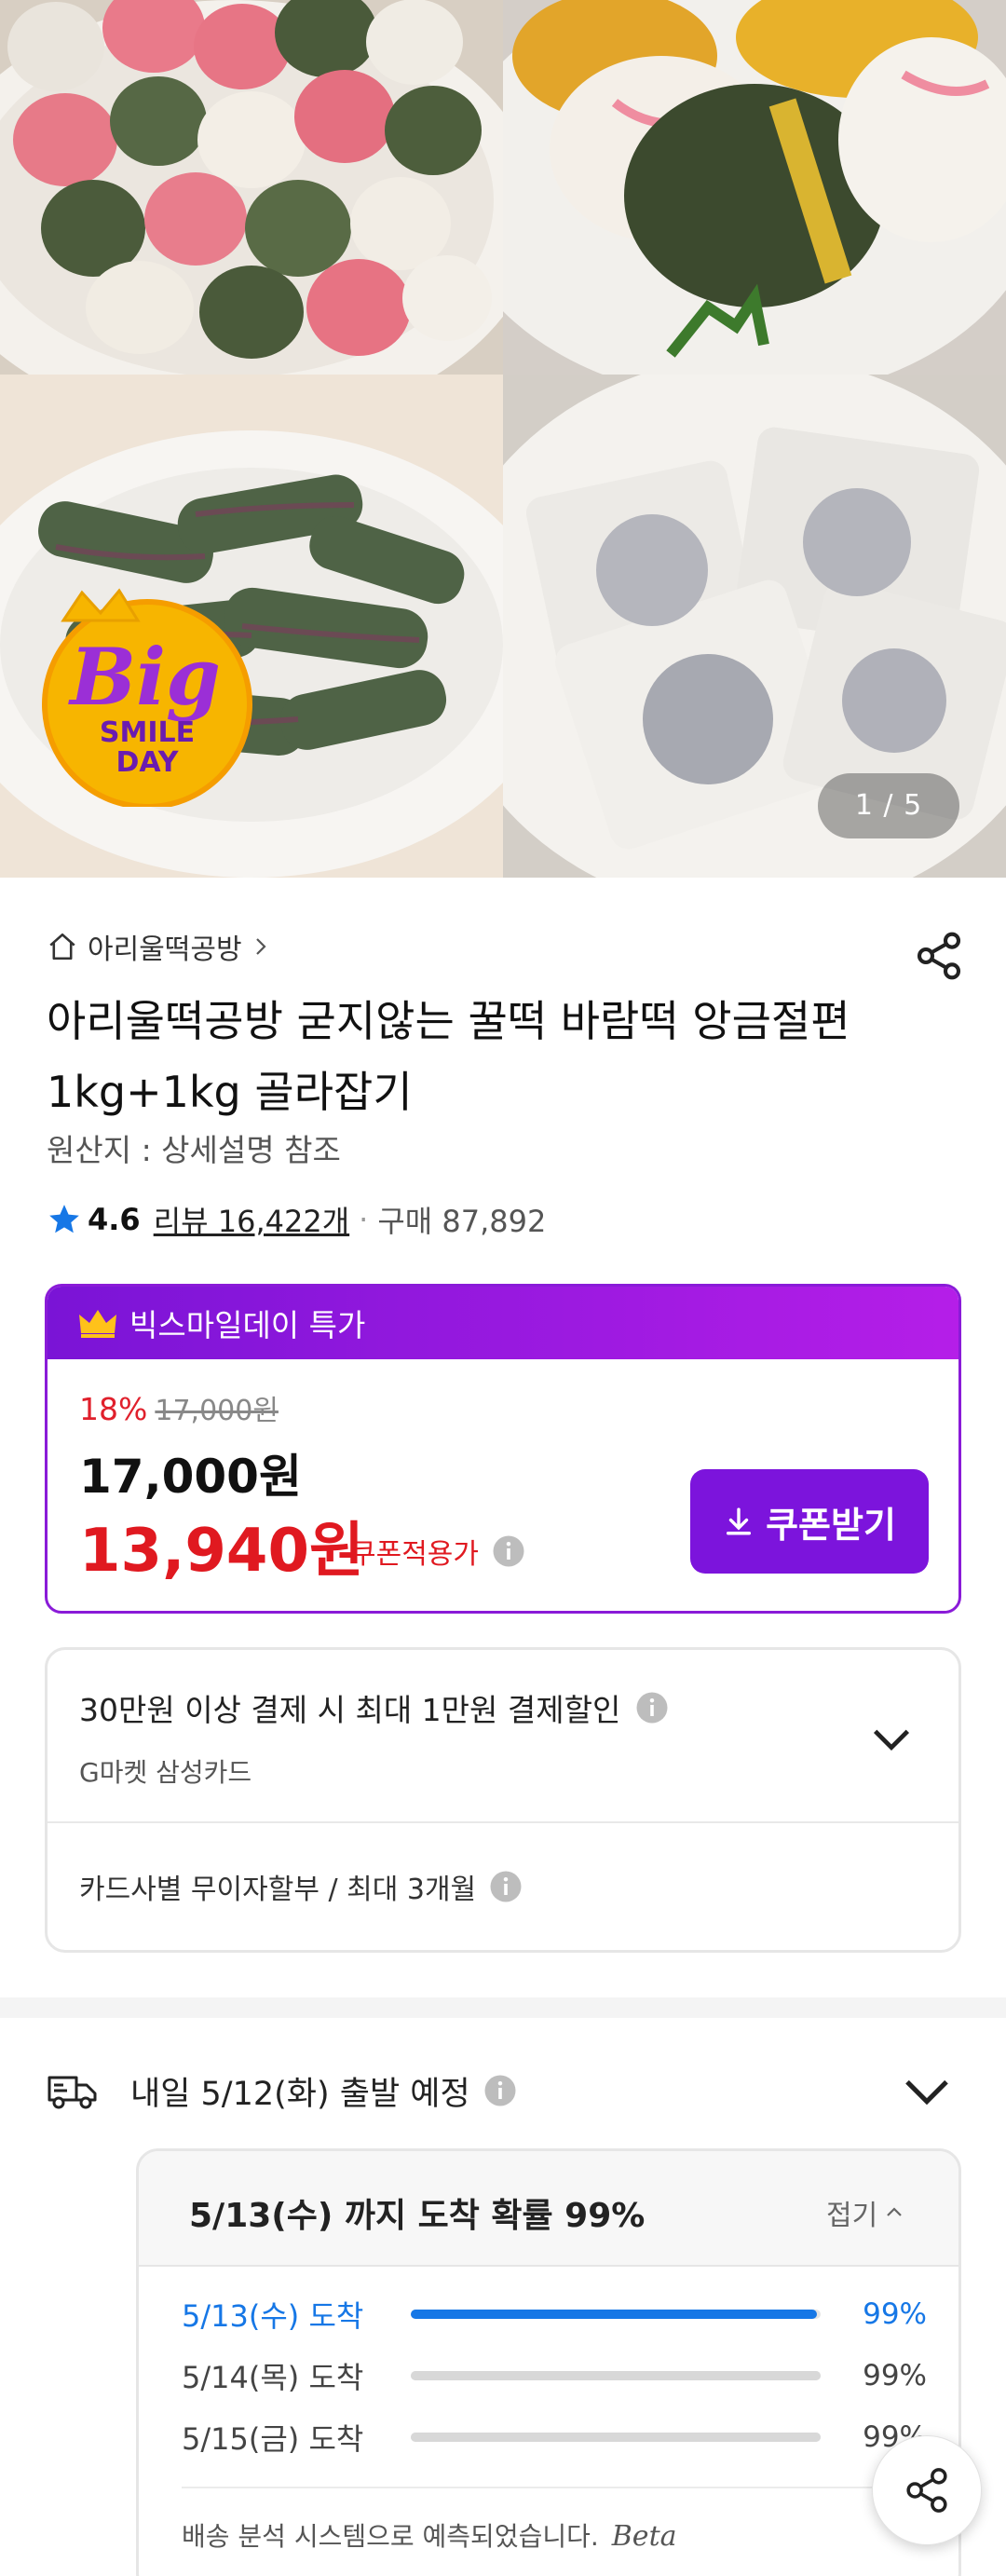 This screenshot has height=2576, width=1006. Describe the element at coordinates (503, 1323) in the screenshot. I see `deal-header: 빅스마일데이 특가` at that location.